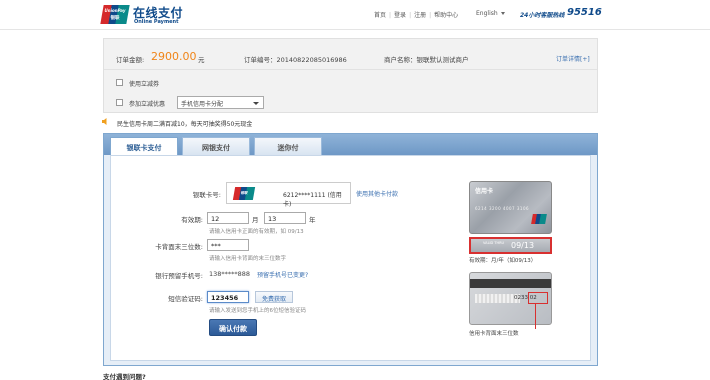  What do you see at coordinates (256, 232) in the screenshot?
I see `expiry-hint: 请输入信用卡正面的有效期，如 09/13` at bounding box center [256, 232].